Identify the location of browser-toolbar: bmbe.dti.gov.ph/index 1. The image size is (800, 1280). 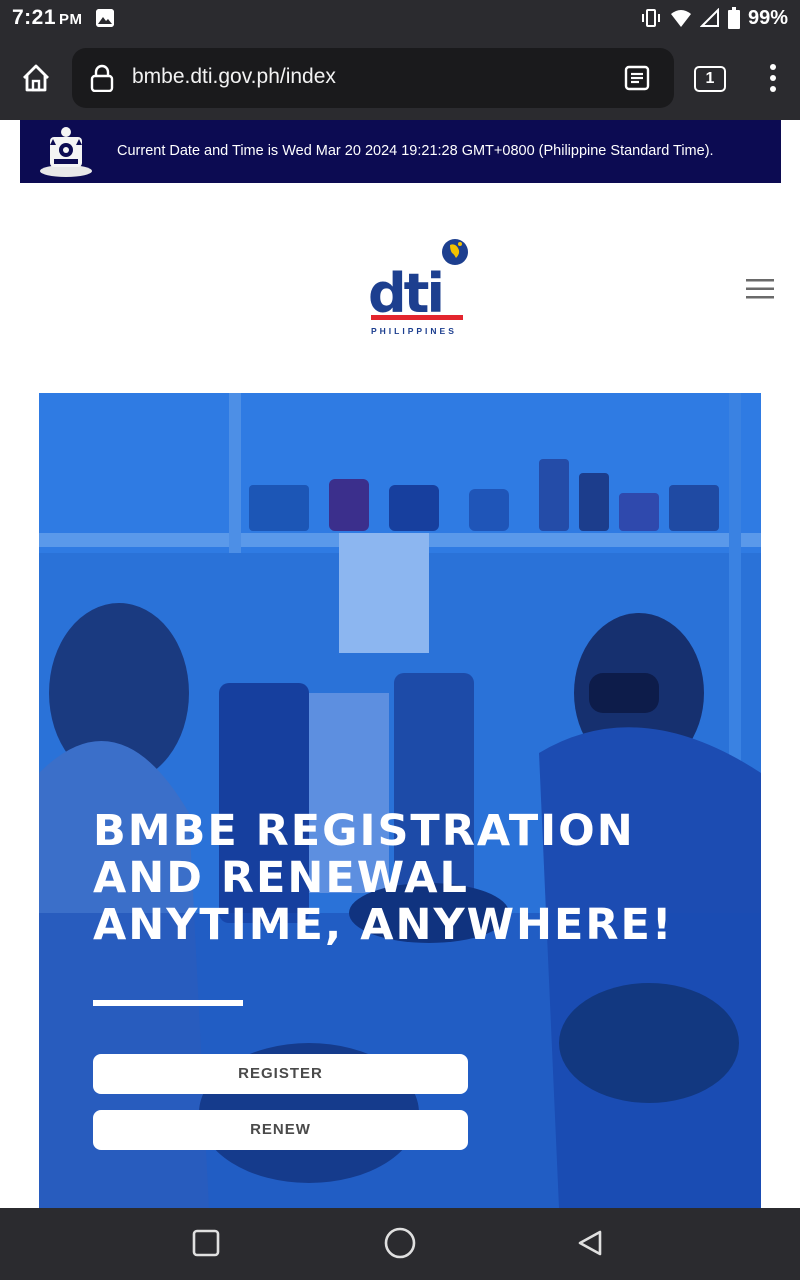
(400, 78).